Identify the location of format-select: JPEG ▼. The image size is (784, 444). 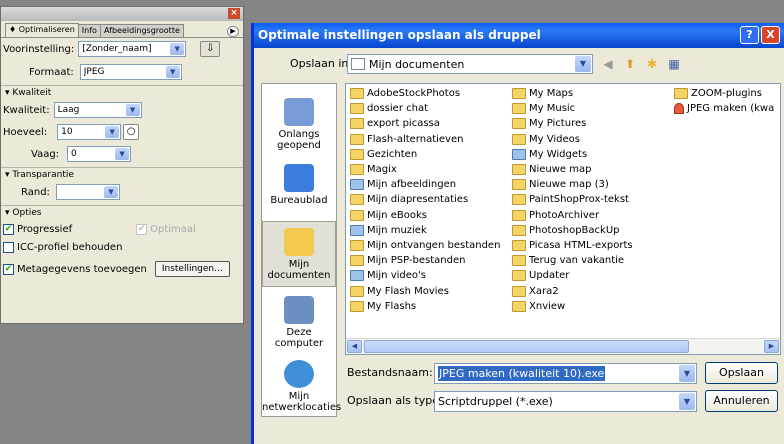
(130, 72).